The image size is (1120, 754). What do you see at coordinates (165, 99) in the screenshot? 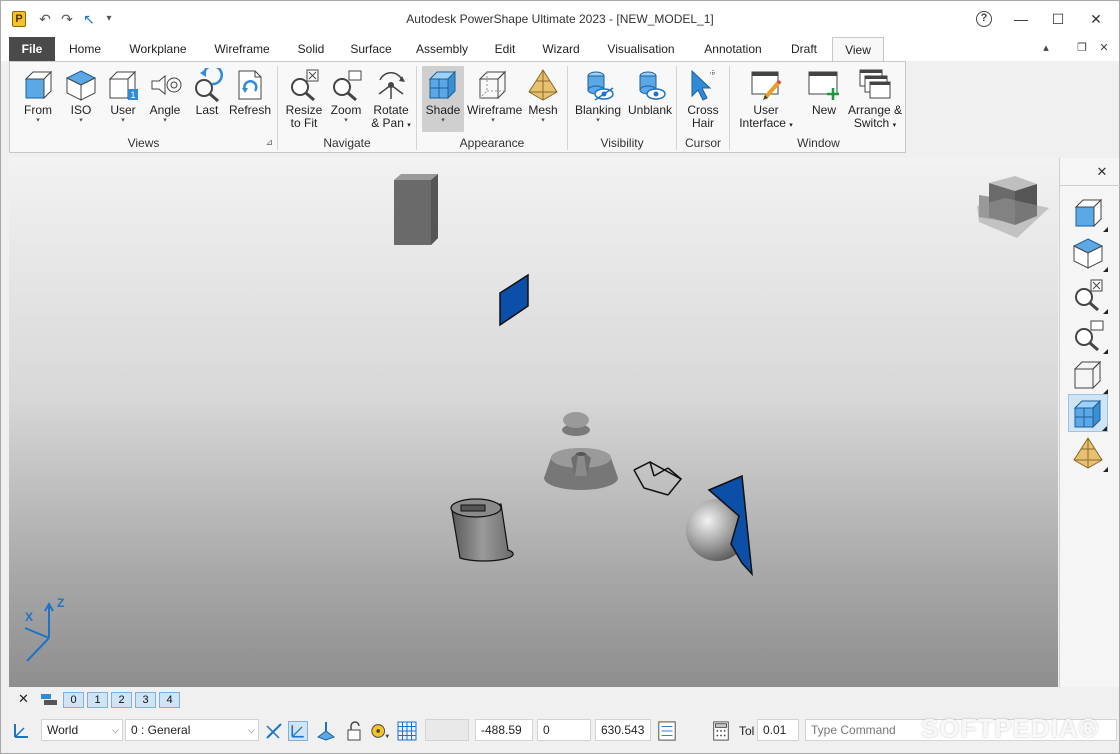
I see `angle-button: Angle ▾` at bounding box center [165, 99].